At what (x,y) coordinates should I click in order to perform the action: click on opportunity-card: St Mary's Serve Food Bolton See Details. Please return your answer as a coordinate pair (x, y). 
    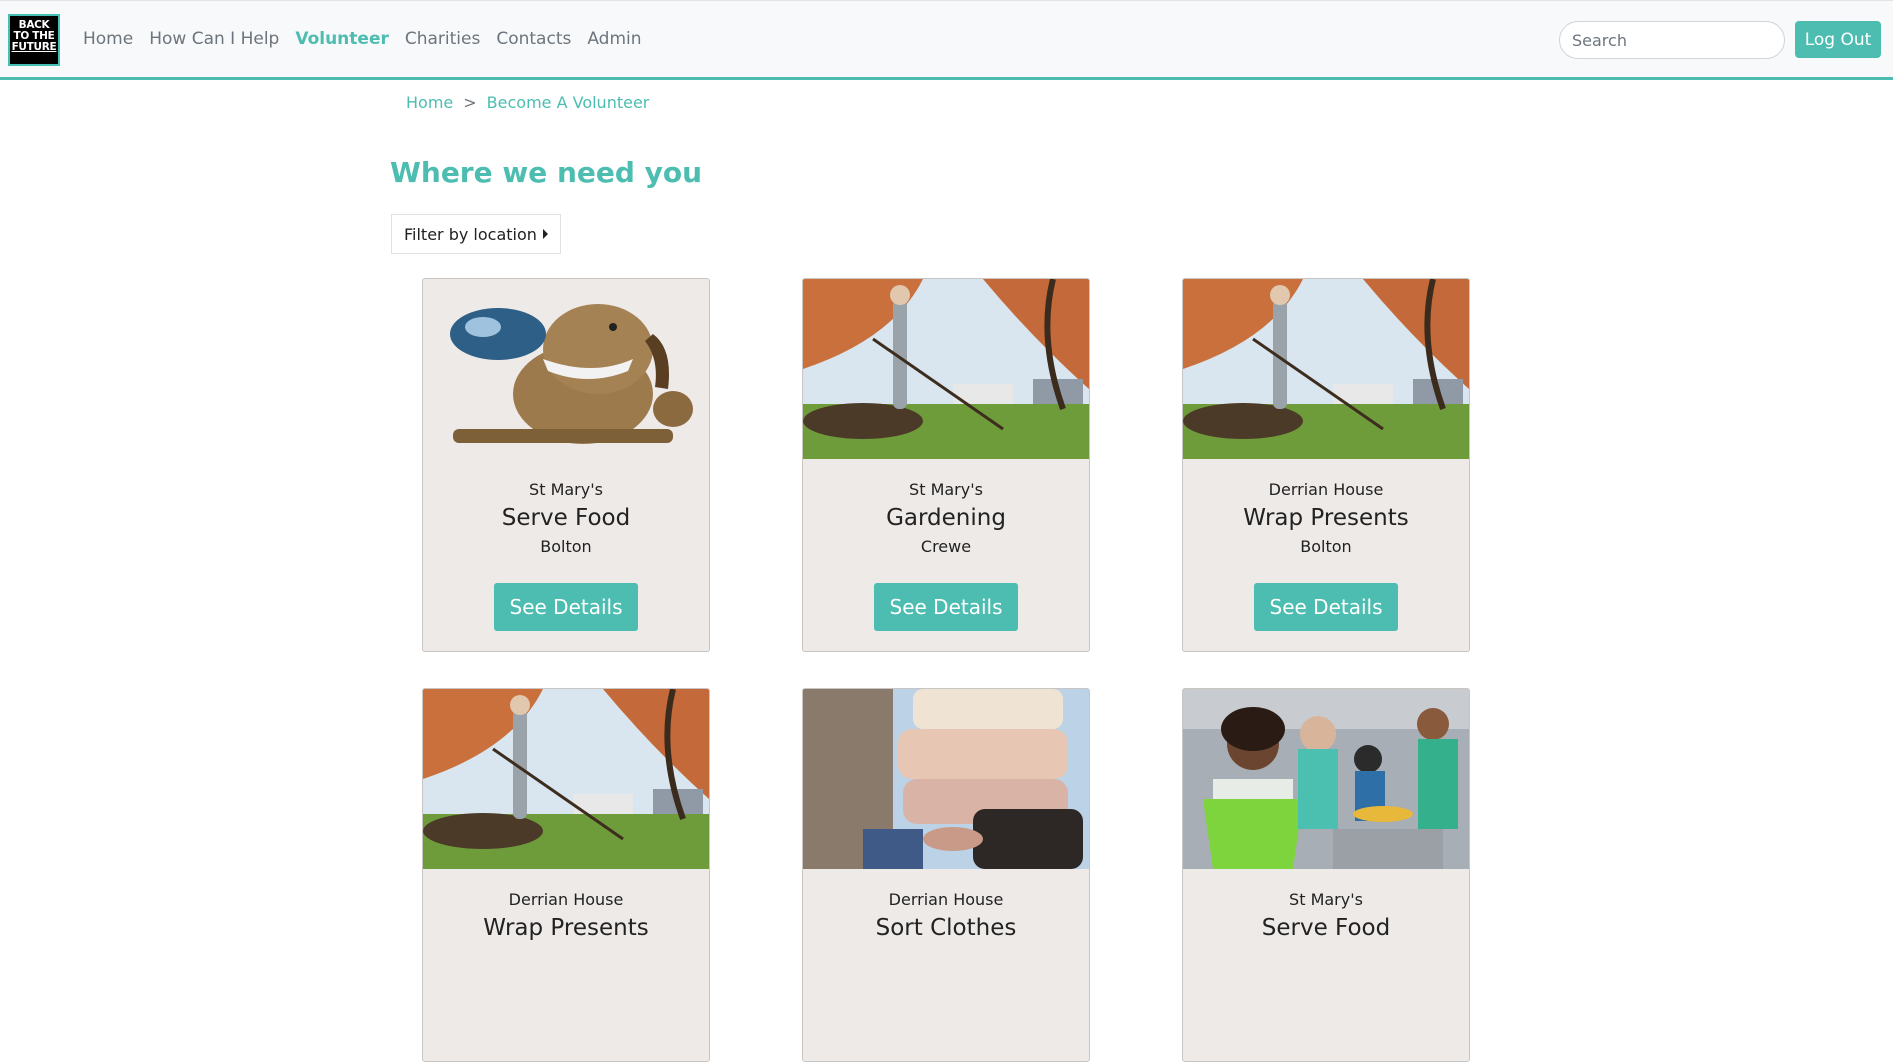
    Looking at the image, I should click on (566, 465).